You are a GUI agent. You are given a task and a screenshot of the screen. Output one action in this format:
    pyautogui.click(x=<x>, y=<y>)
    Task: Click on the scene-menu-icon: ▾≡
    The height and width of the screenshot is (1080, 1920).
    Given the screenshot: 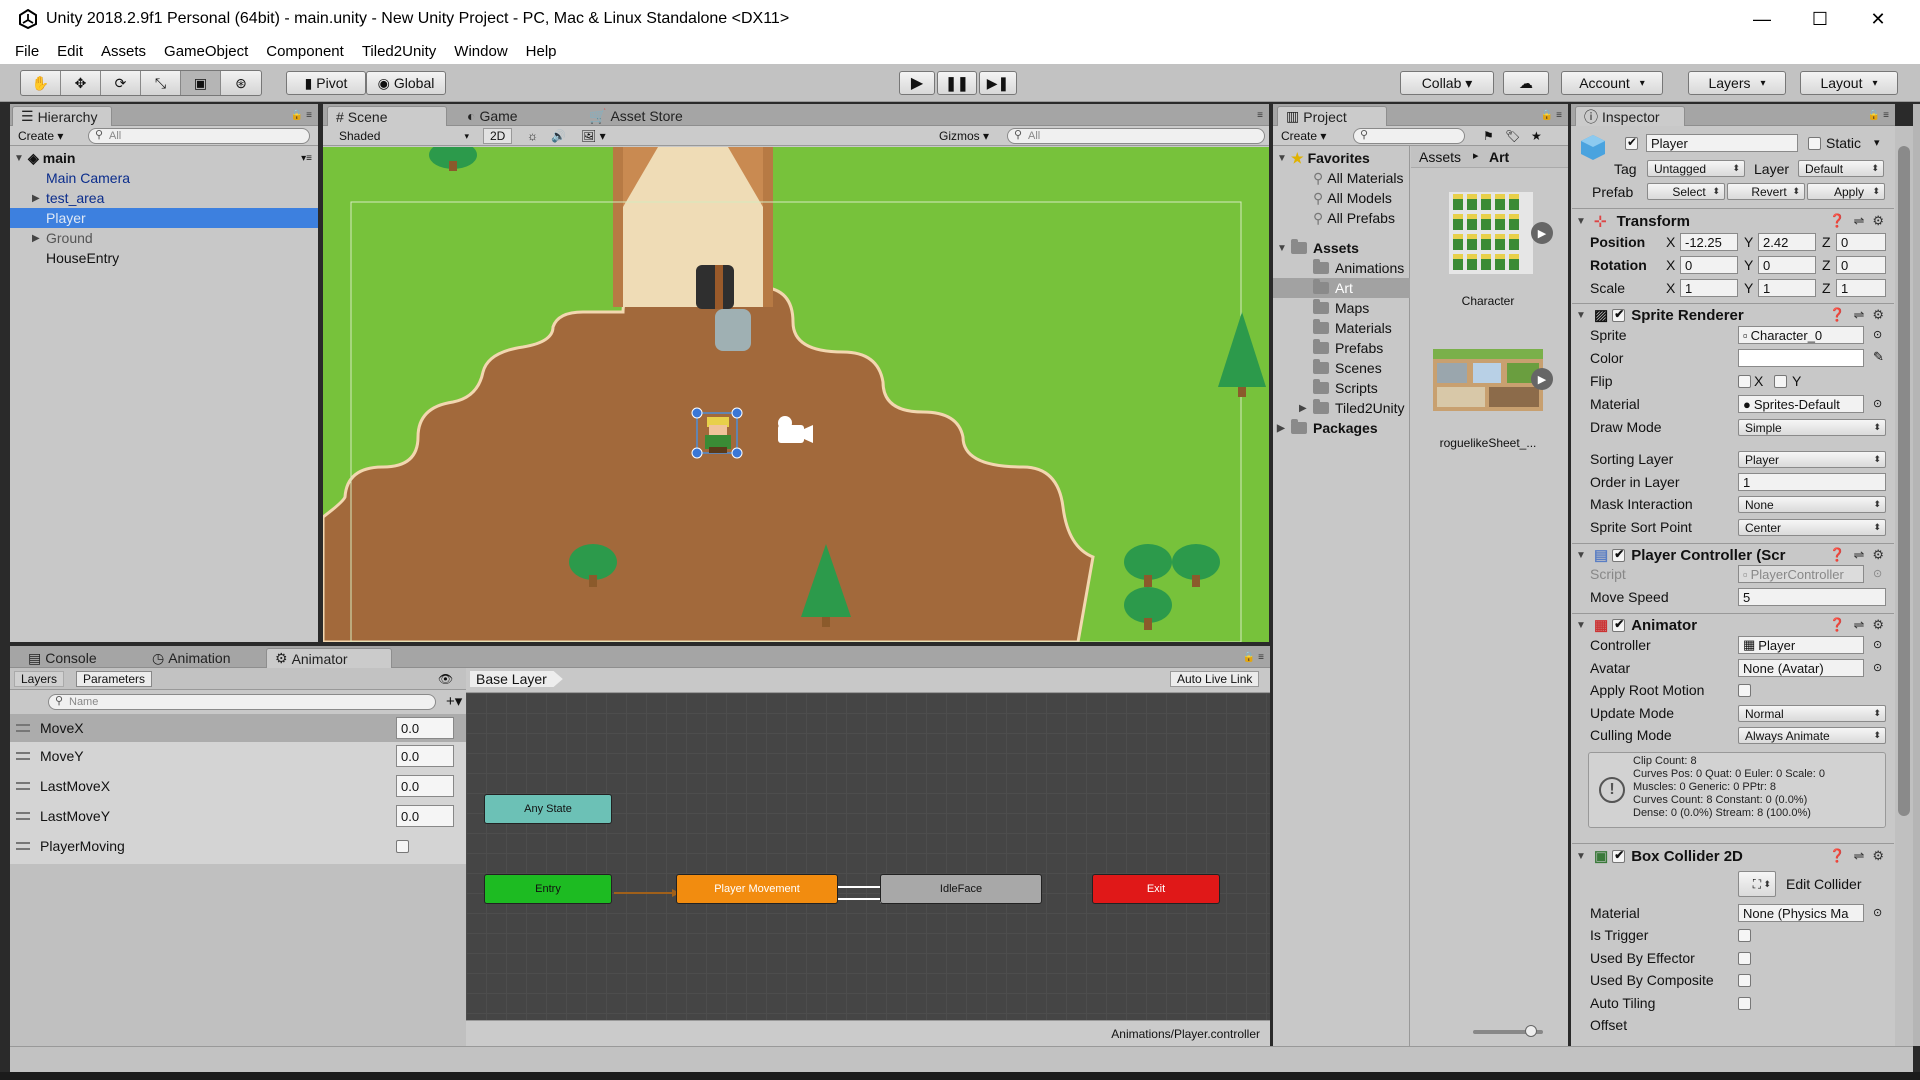 What is the action you would take?
    pyautogui.click(x=306, y=158)
    